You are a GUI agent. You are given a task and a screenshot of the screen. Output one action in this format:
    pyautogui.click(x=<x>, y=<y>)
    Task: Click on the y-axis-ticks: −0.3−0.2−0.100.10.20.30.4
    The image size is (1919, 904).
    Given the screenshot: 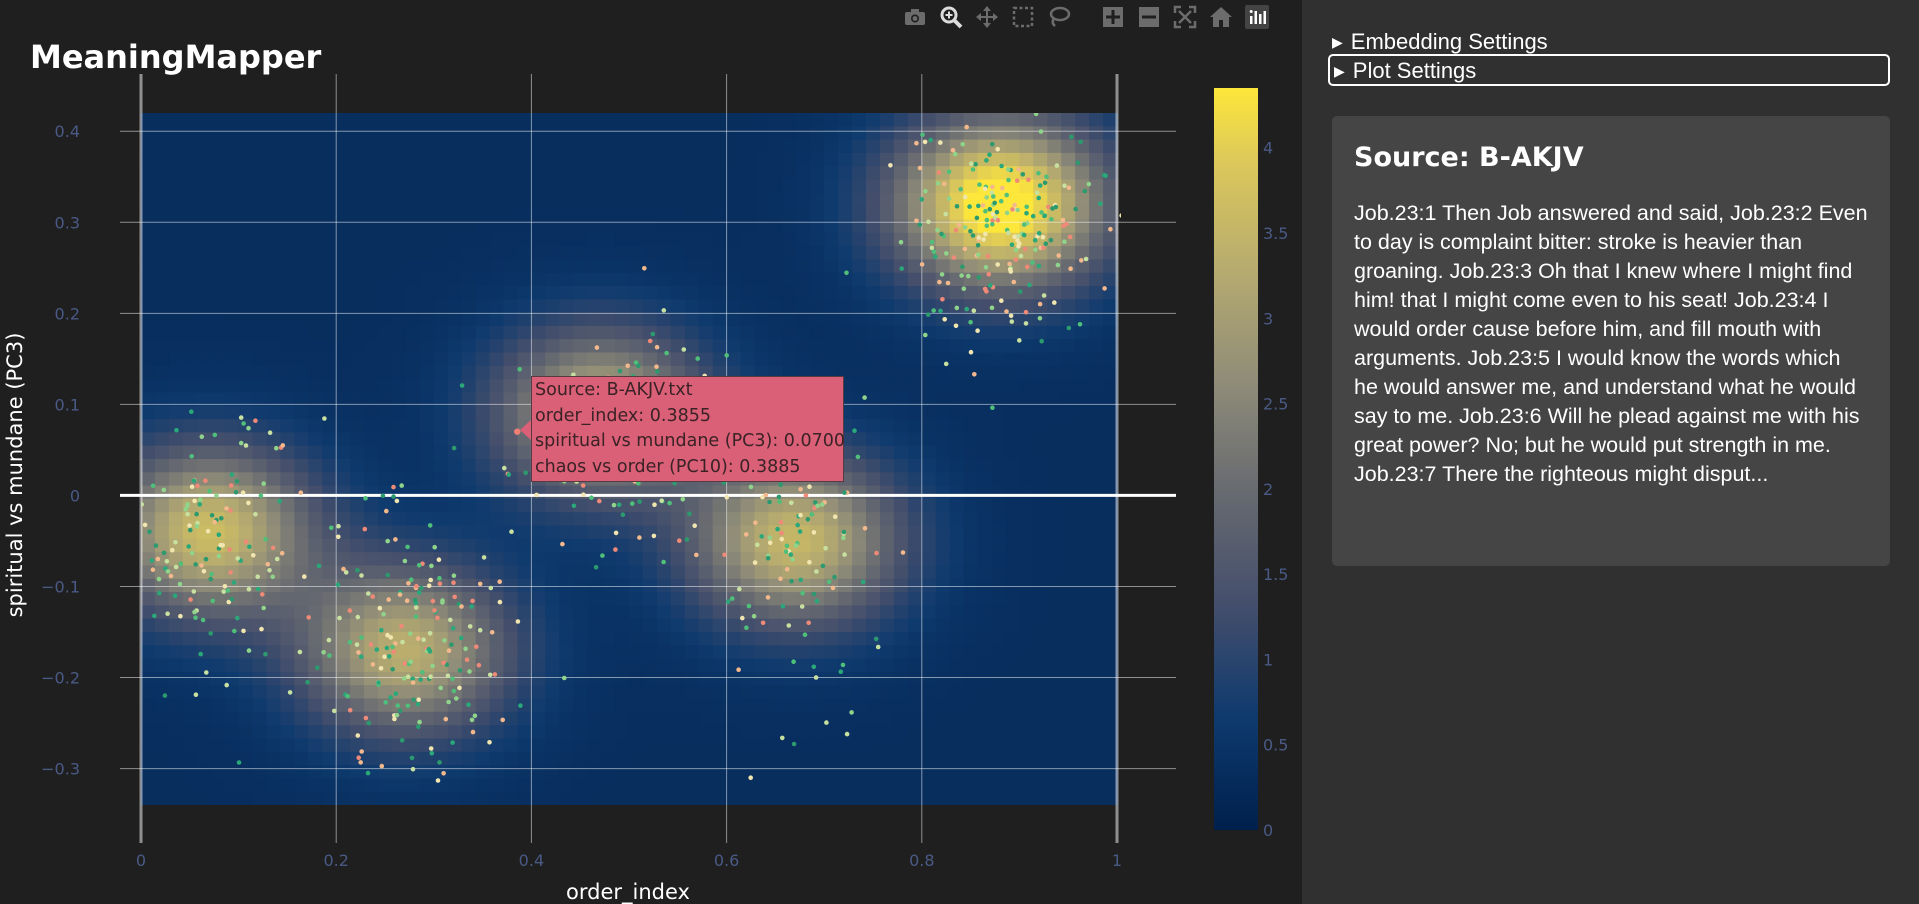 What is the action you would take?
    pyautogui.click(x=60, y=450)
    